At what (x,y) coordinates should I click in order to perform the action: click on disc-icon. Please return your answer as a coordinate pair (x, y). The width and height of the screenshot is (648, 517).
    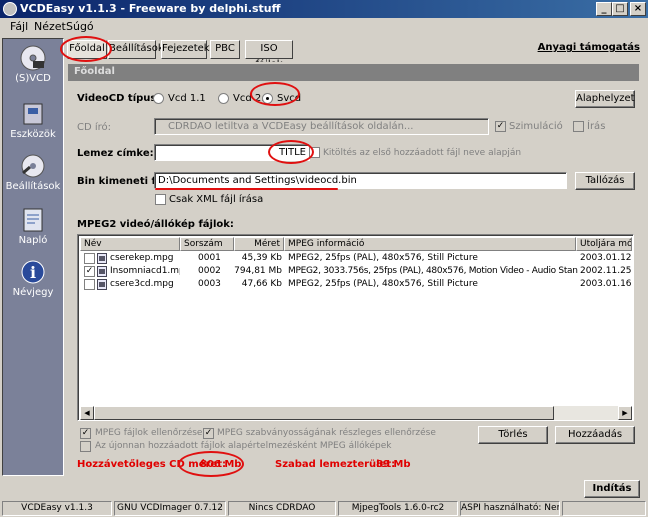
    Looking at the image, I should click on (33, 58).